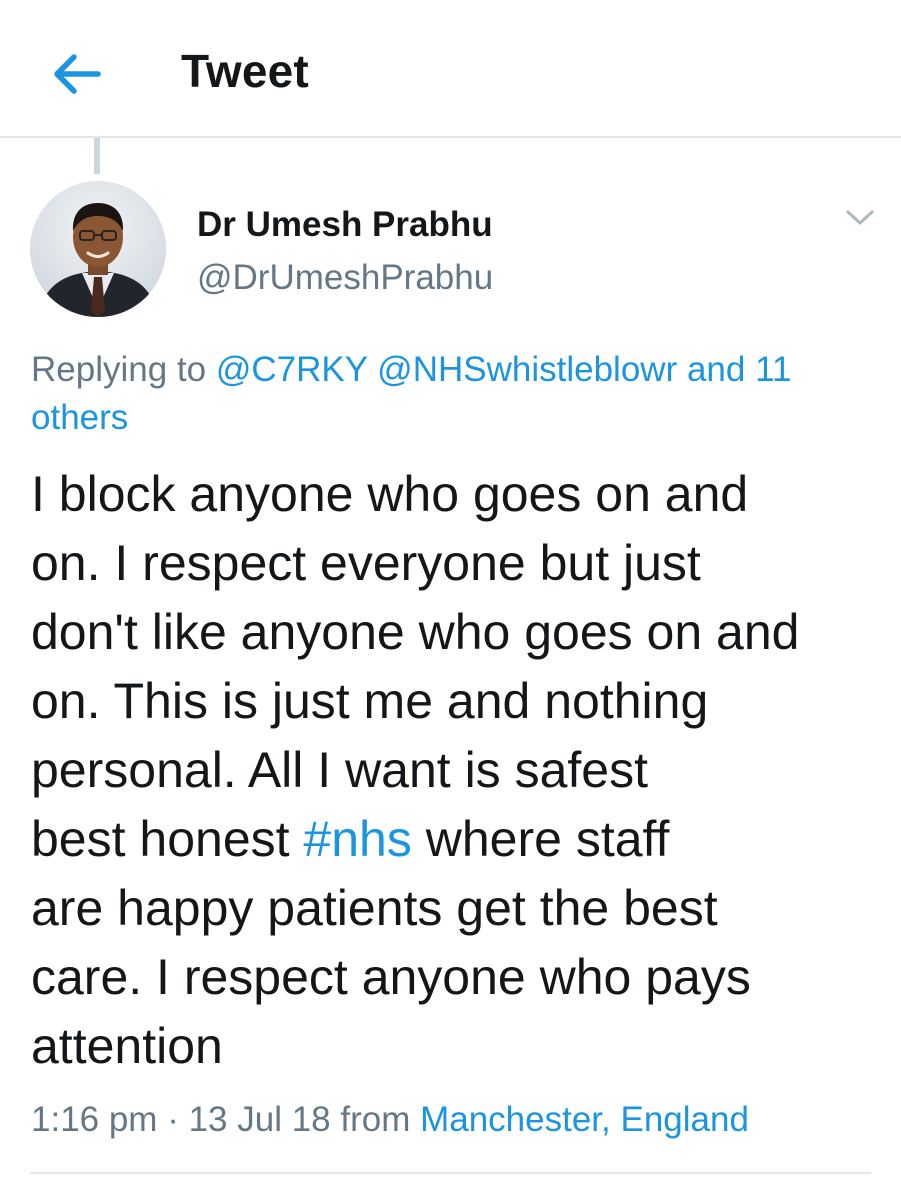 The height and width of the screenshot is (1200, 901). I want to click on page-title: Tweet, so click(245, 71).